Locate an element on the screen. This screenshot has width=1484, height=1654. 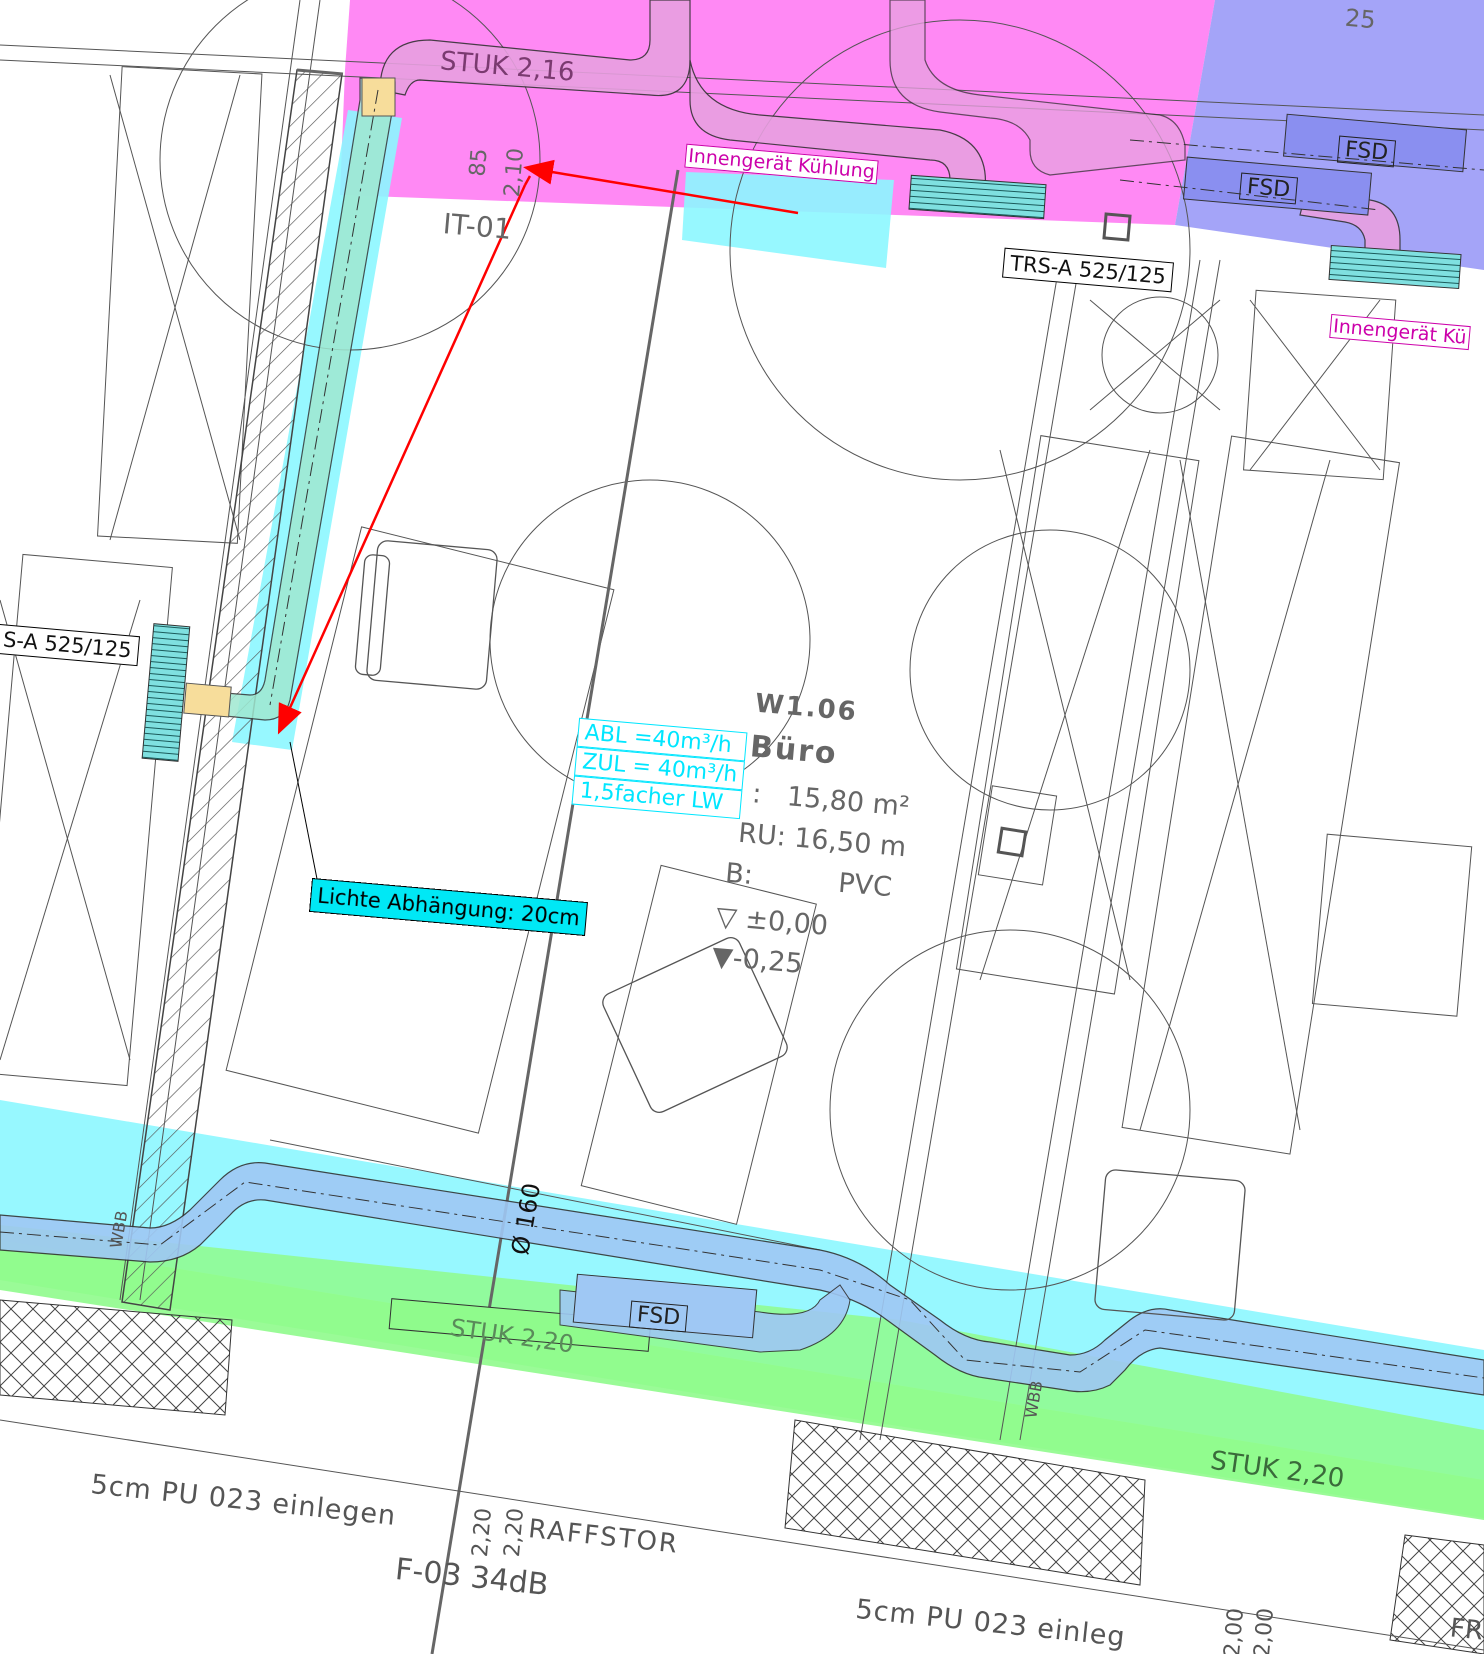
label-fr: FR is located at coordinates (1466, 1630).